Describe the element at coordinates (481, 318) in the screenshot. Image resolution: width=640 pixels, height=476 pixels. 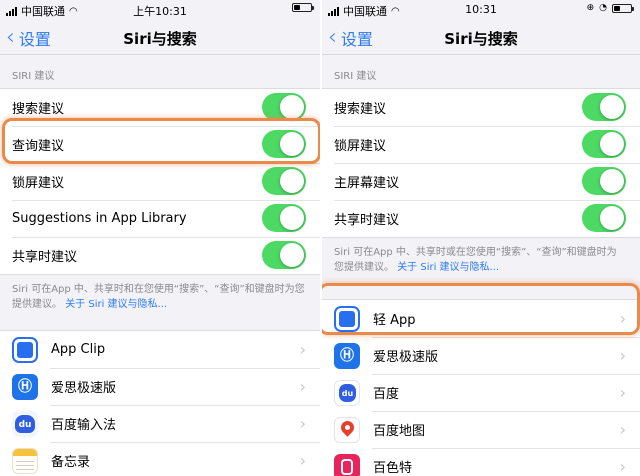
I see `app-row: 轻 App ›` at that location.